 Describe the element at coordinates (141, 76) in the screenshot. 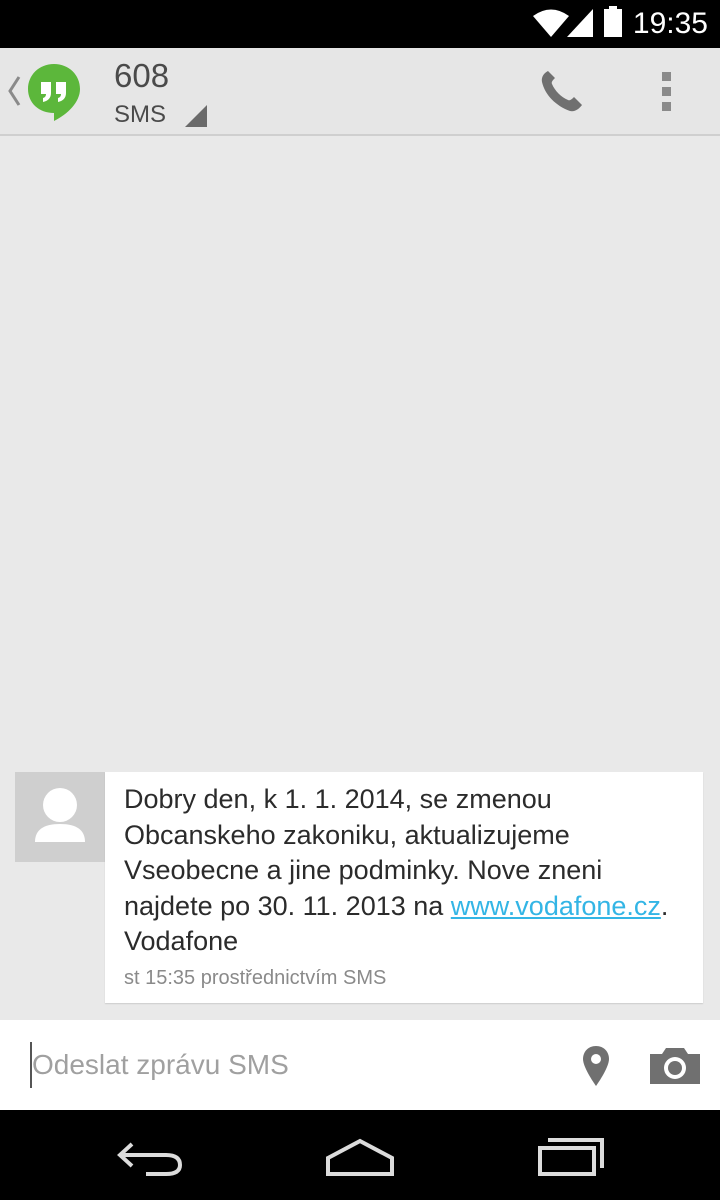

I see `contact-name: 608` at that location.